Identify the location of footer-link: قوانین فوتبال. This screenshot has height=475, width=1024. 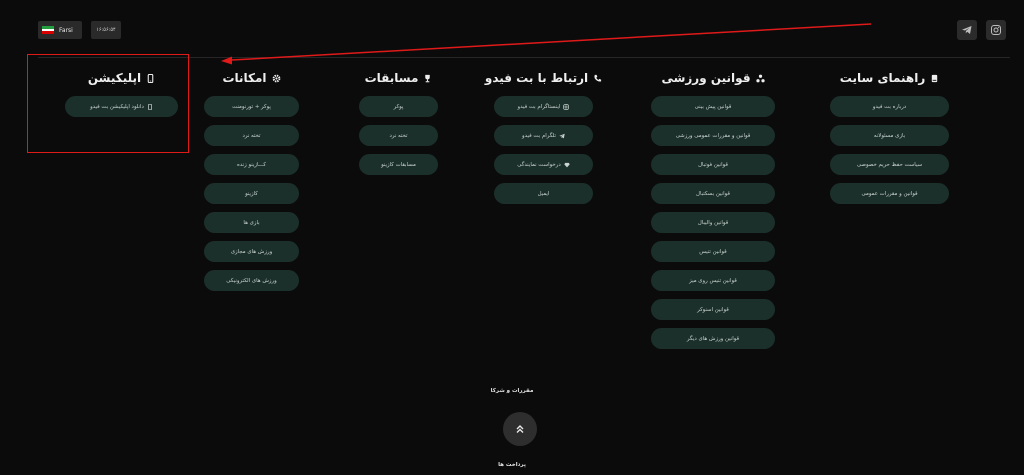
(713, 164).